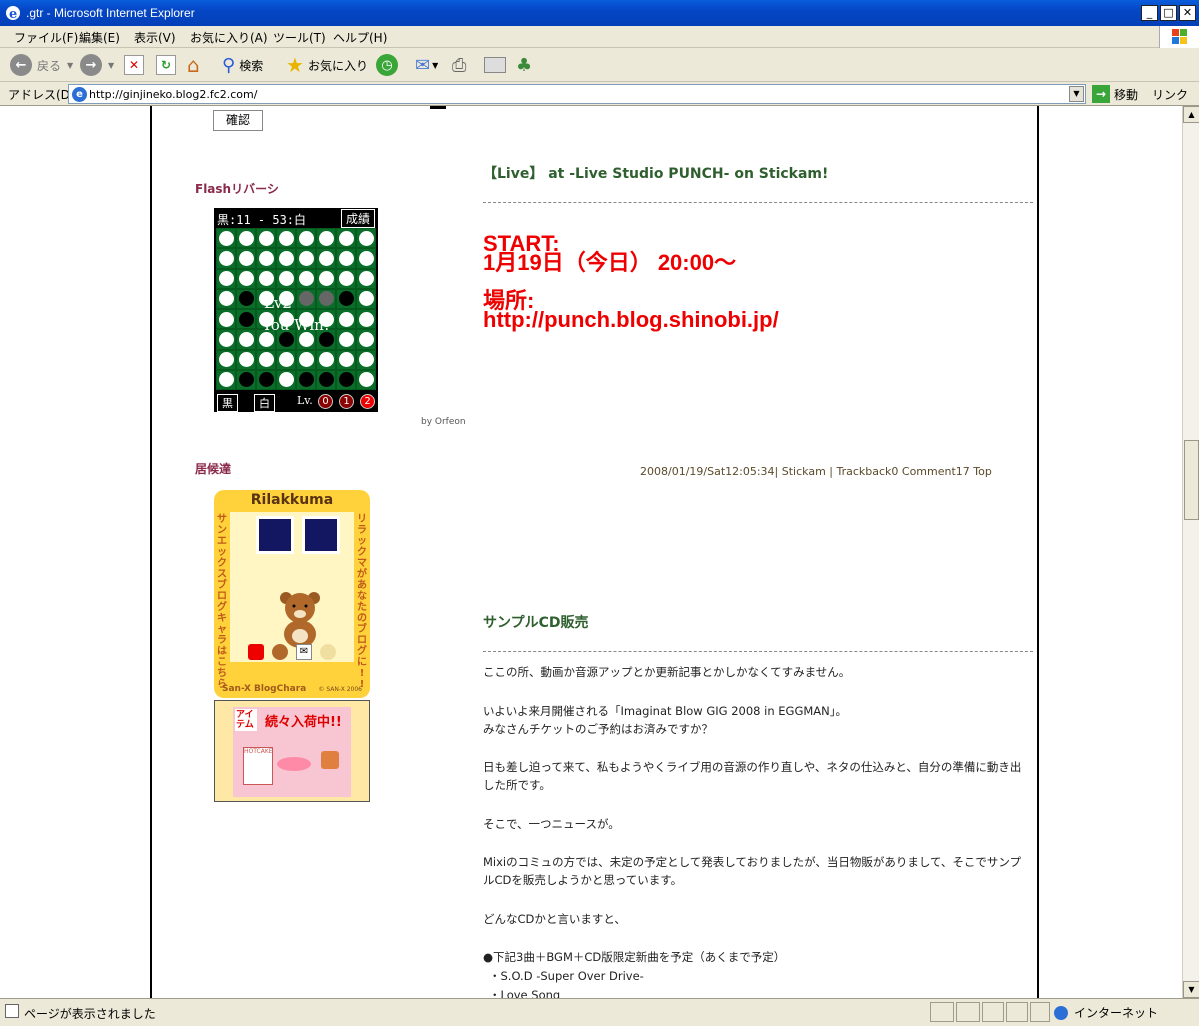 This screenshot has height=1026, width=1199. I want to click on scroll-up-button: ▲, so click(1191, 114).